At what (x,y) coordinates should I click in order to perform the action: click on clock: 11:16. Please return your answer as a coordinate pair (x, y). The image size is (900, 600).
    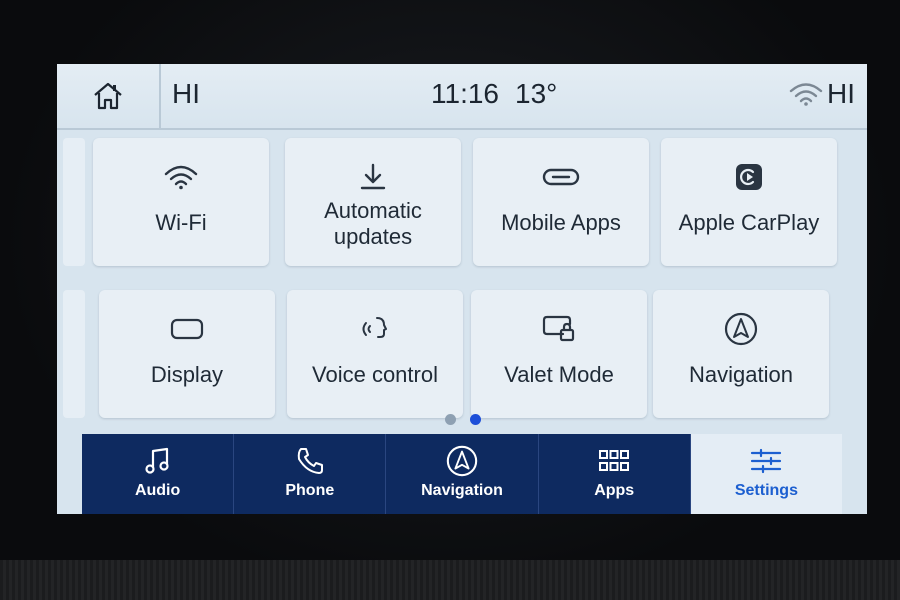
    Looking at the image, I should click on (465, 93).